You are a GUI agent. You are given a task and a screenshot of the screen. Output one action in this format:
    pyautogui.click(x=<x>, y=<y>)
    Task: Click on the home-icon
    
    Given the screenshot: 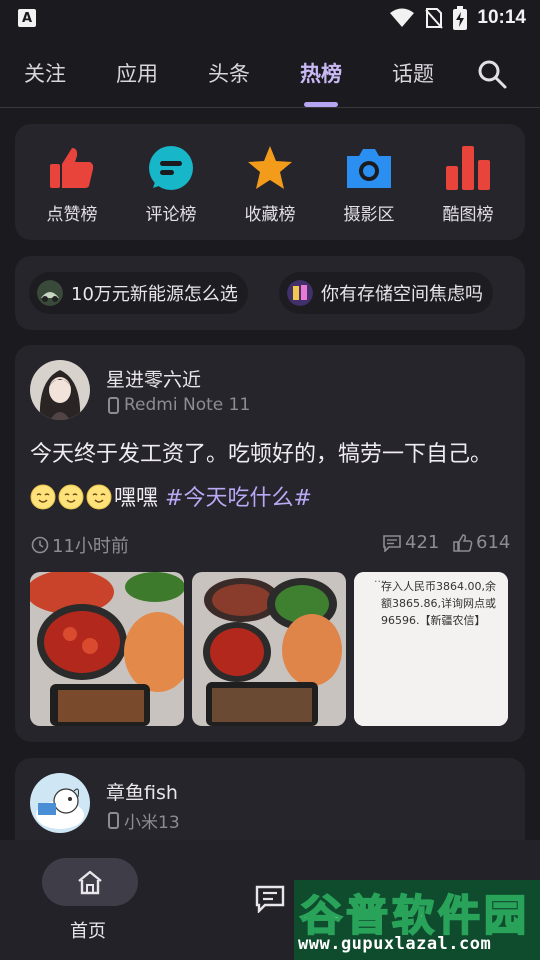 What is the action you would take?
    pyautogui.click(x=90, y=882)
    